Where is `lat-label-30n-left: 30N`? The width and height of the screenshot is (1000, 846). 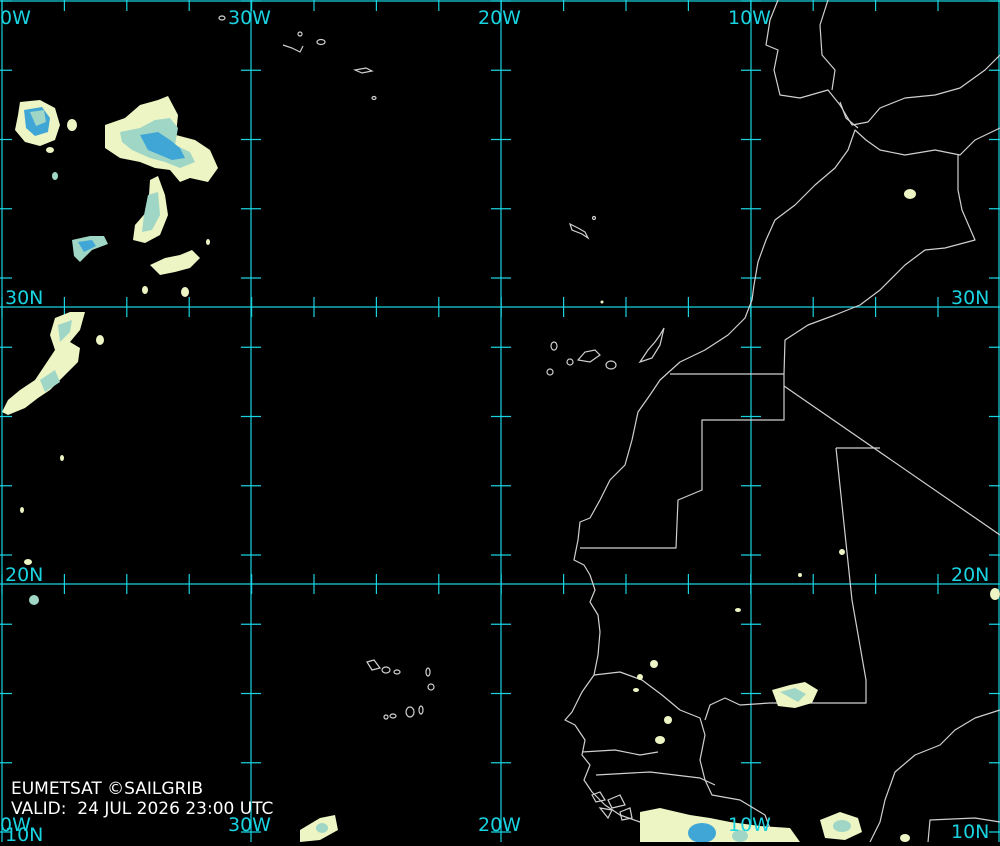
lat-label-30n-left: 30N is located at coordinates (24, 298).